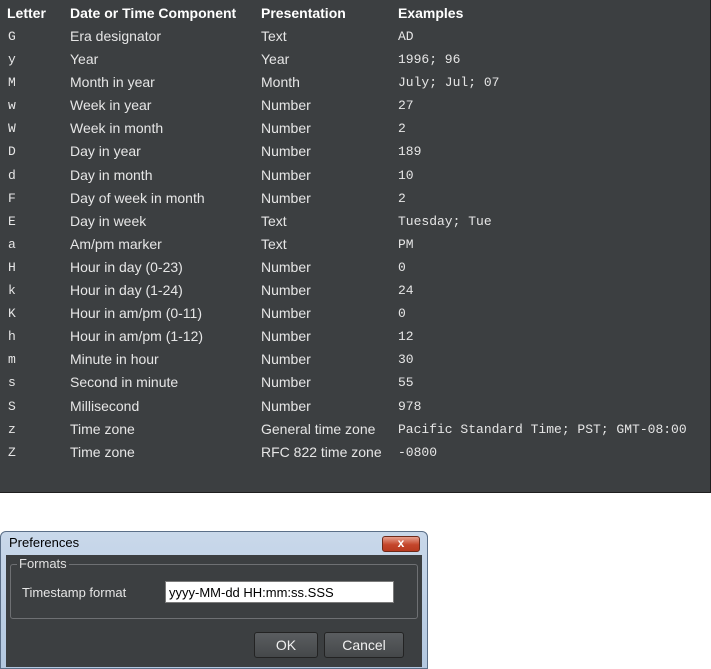 This screenshot has height=669, width=711. Describe the element at coordinates (321, 451) in the screenshot. I see `presentation-cell: RFC 822 time zone` at that location.